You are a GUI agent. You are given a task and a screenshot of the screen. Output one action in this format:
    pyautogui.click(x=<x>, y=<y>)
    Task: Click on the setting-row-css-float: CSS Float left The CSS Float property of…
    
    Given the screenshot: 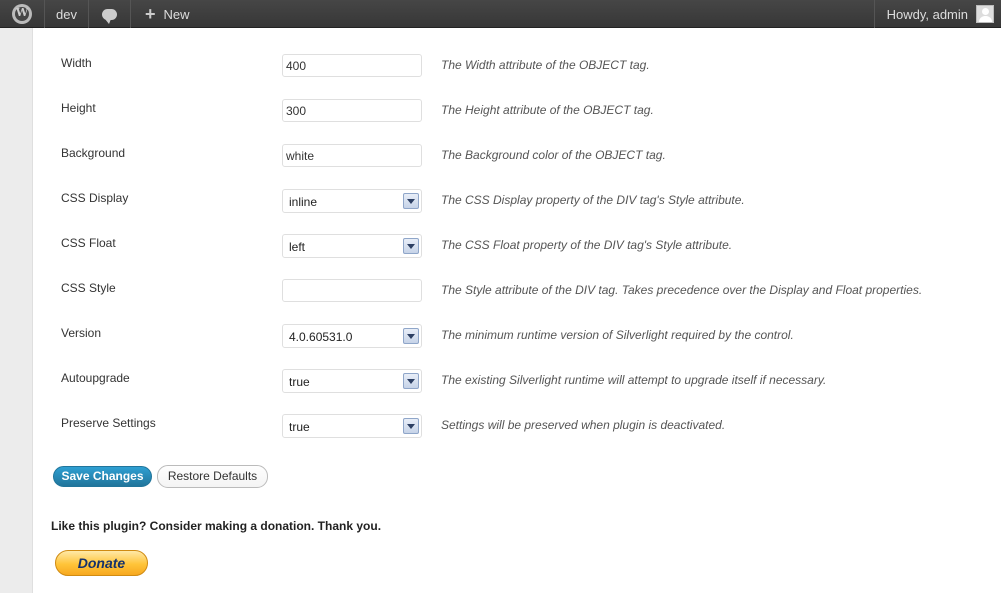 What is the action you would take?
    pyautogui.click(x=521, y=246)
    